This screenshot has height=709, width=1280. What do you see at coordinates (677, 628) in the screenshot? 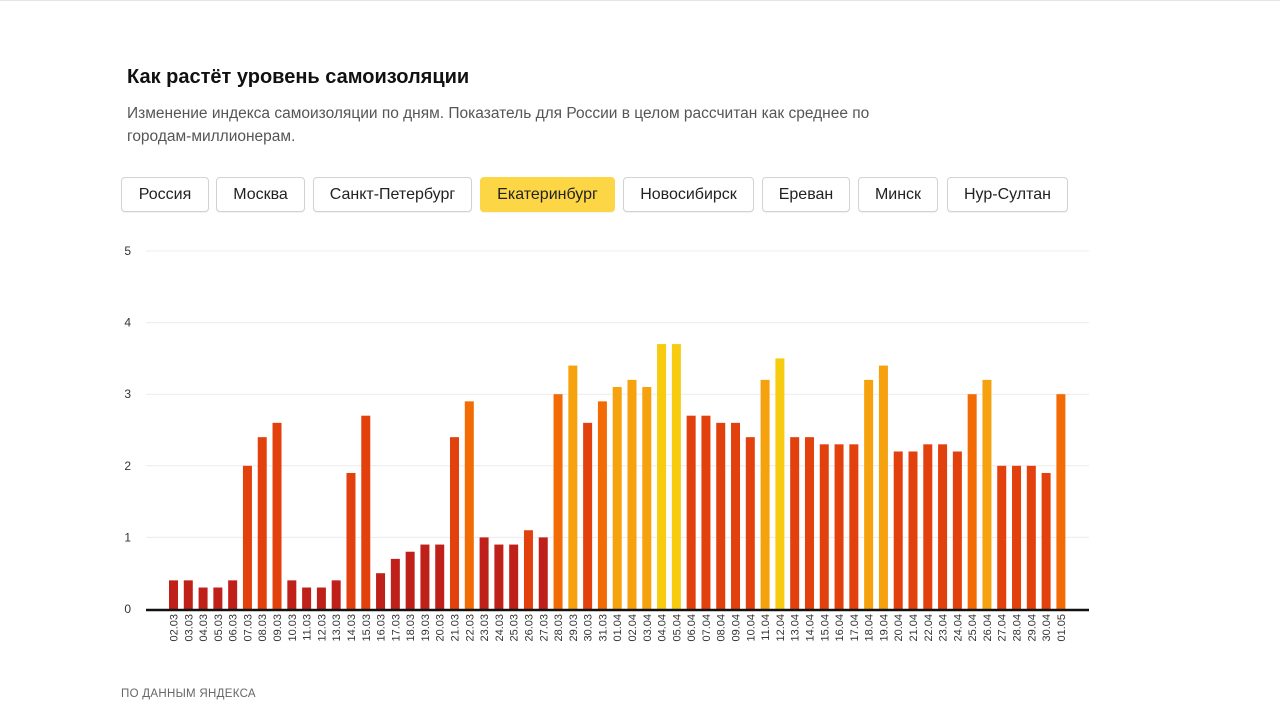
I see `x-tick-label: 05.04` at bounding box center [677, 628].